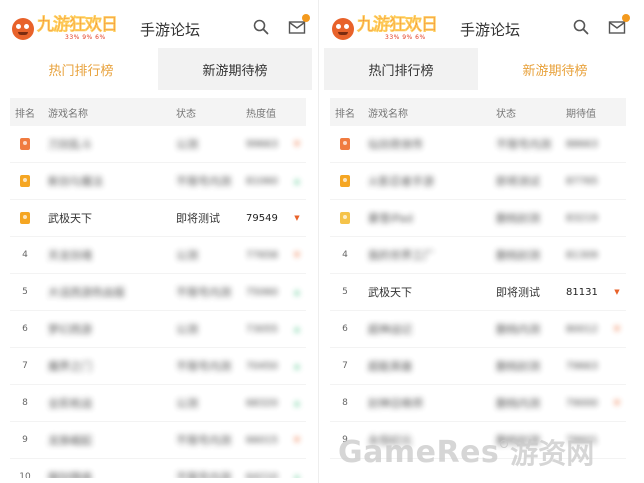  What do you see at coordinates (108, 144) in the screenshot?
I see `game-name: 刀剑乱斗` at bounding box center [108, 144].